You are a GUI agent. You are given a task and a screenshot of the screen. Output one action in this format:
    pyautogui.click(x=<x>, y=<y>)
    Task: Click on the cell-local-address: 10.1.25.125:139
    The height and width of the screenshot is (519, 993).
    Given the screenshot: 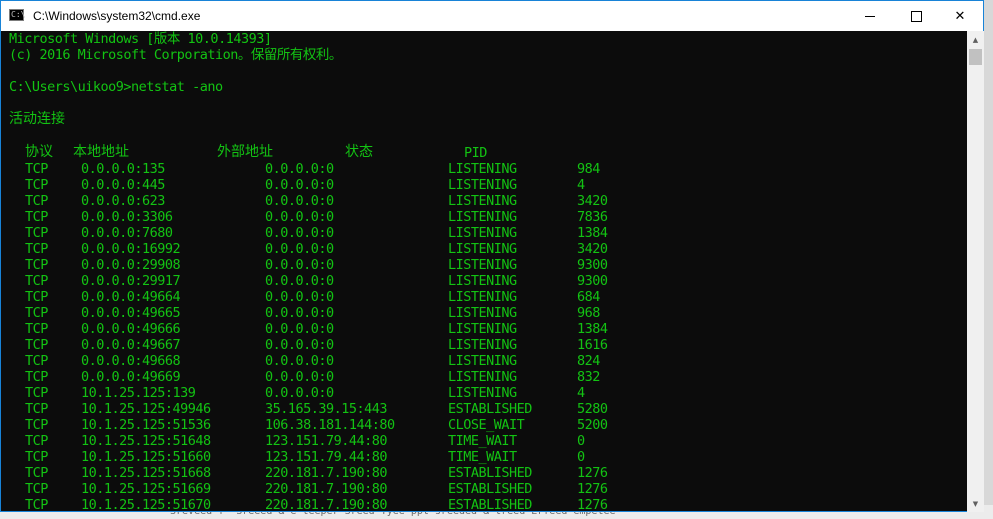 What is the action you would take?
    pyautogui.click(x=138, y=393)
    